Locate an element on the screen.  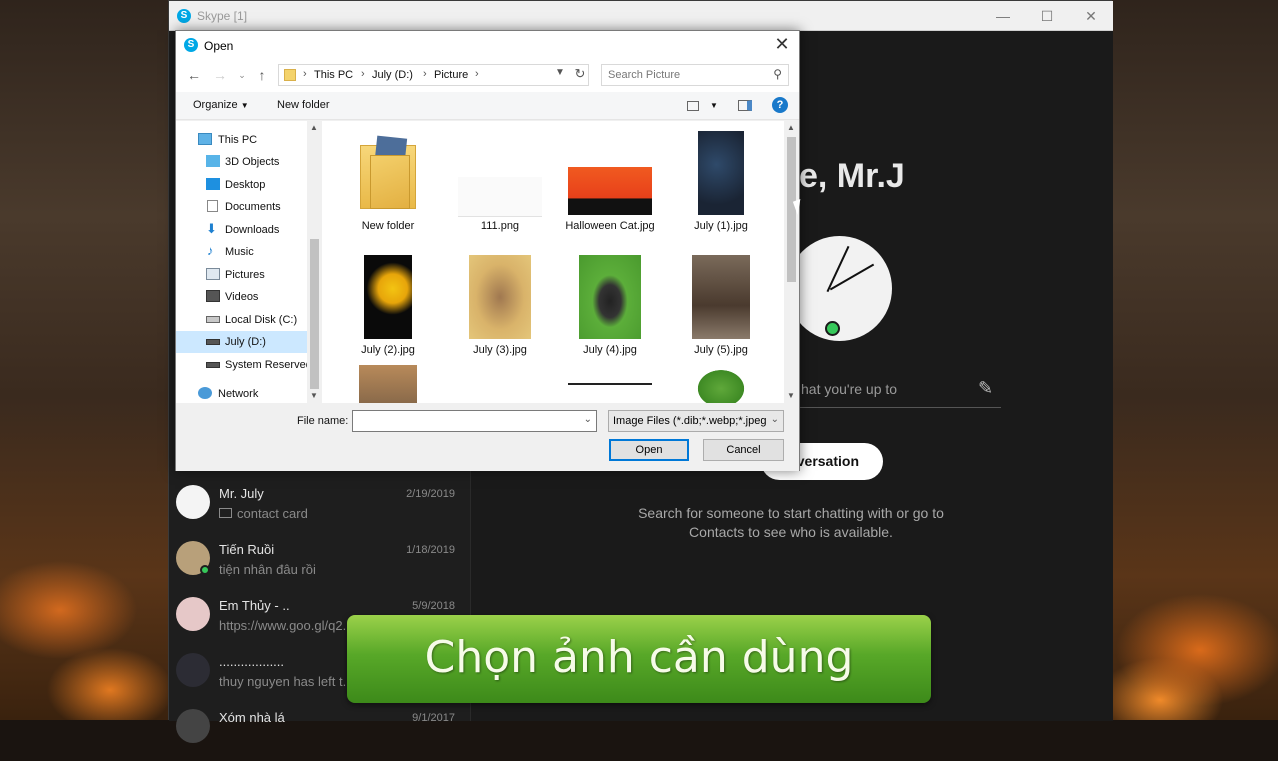
file-item-july-1: July (1).jpg is located at coordinates (721, 190).